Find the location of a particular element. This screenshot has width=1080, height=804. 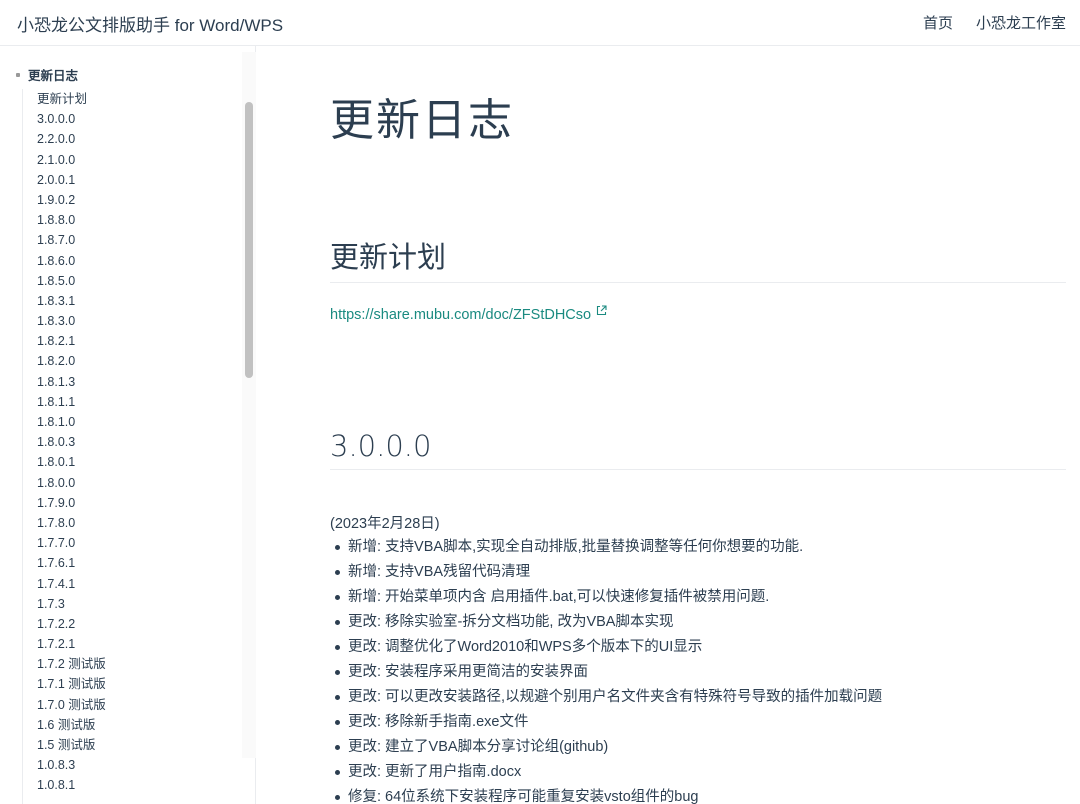

version-date: (2023年2月28日) is located at coordinates (385, 523).